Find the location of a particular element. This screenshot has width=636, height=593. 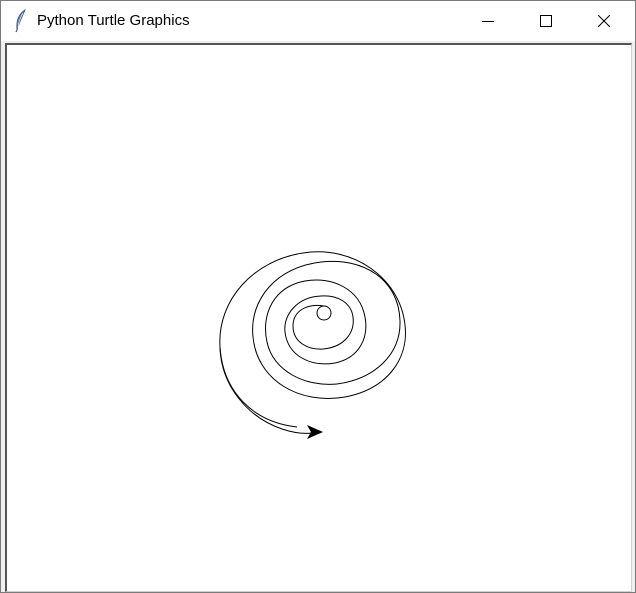

maximize-button is located at coordinates (546, 21).